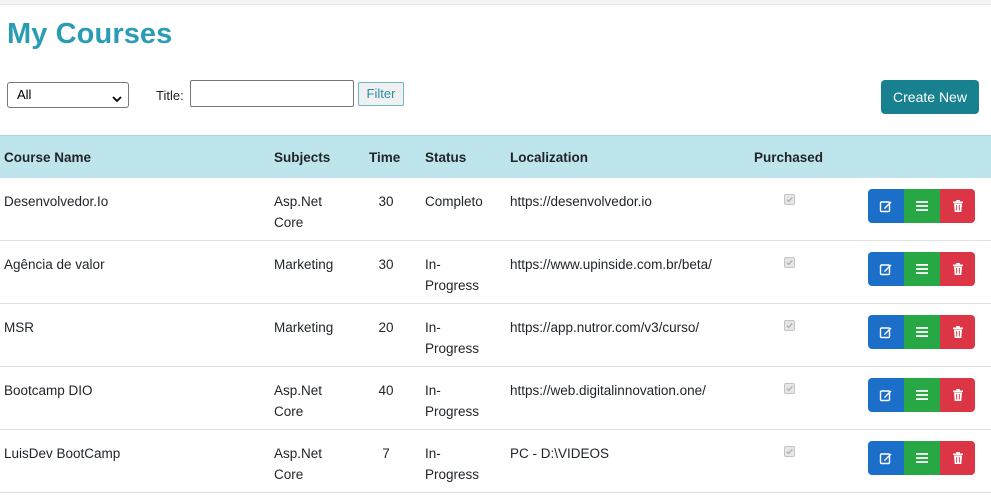  What do you see at coordinates (386, 327) in the screenshot?
I see `course-time: 20` at bounding box center [386, 327].